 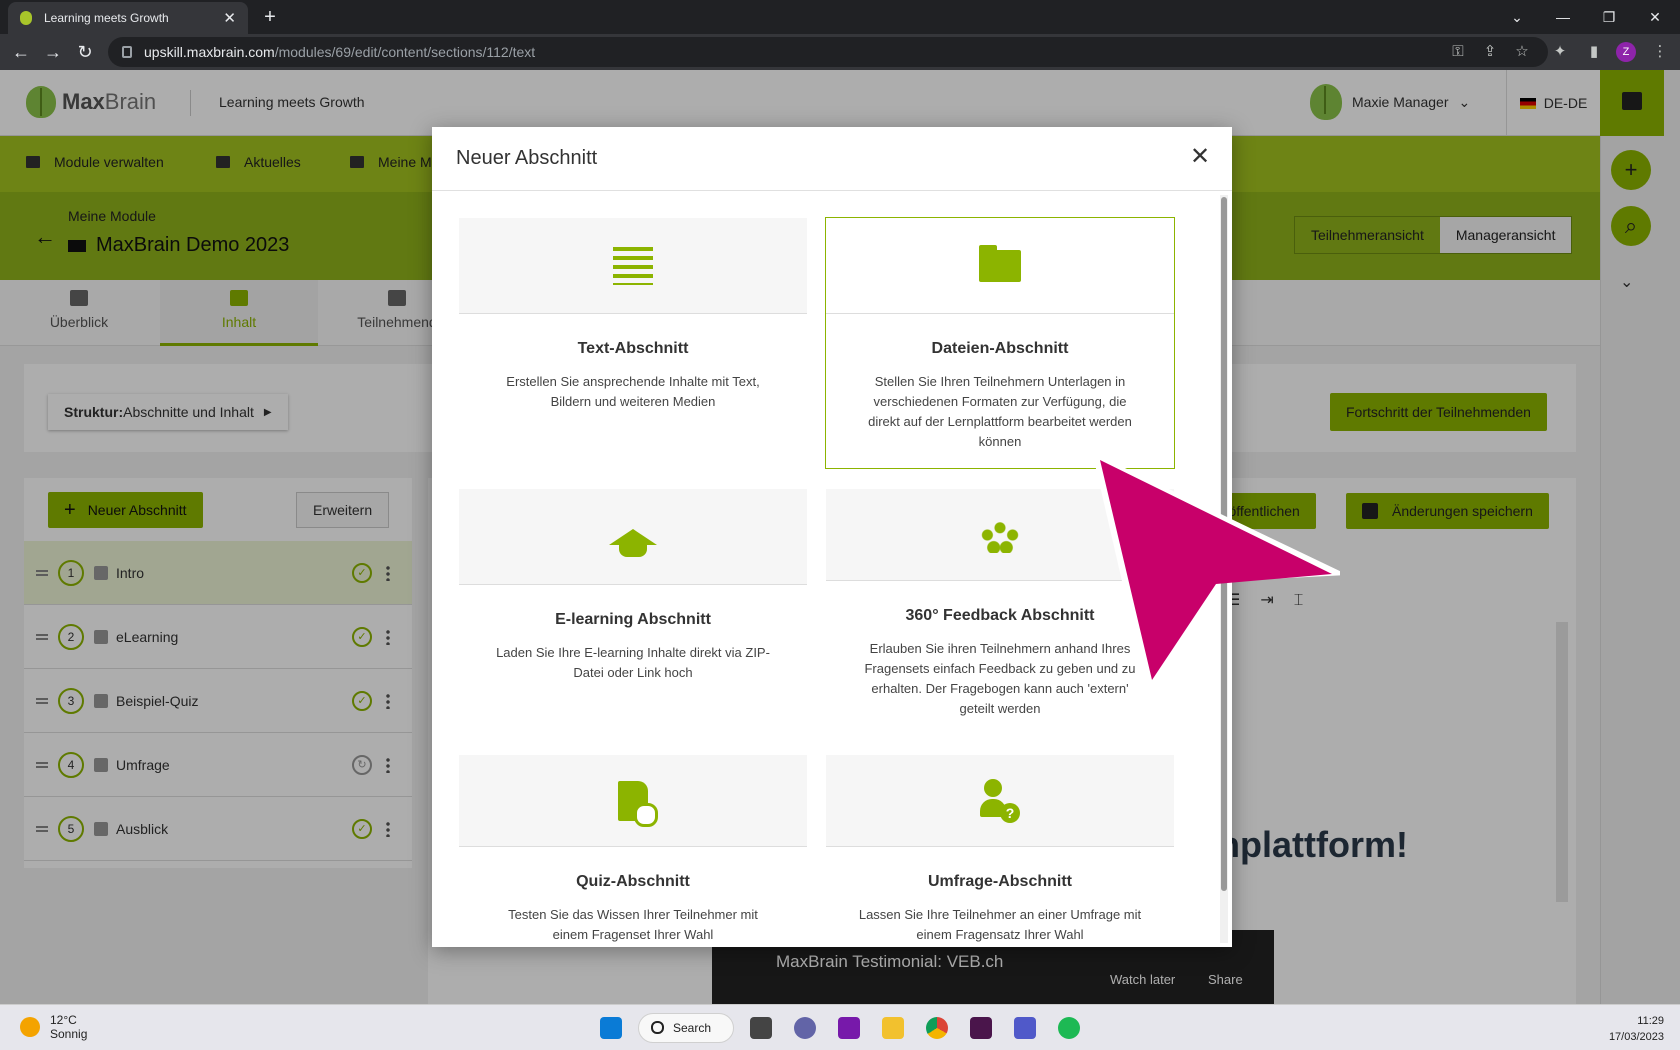 What do you see at coordinates (633, 881) in the screenshot?
I see `card-title: Quiz-Abschnitt` at bounding box center [633, 881].